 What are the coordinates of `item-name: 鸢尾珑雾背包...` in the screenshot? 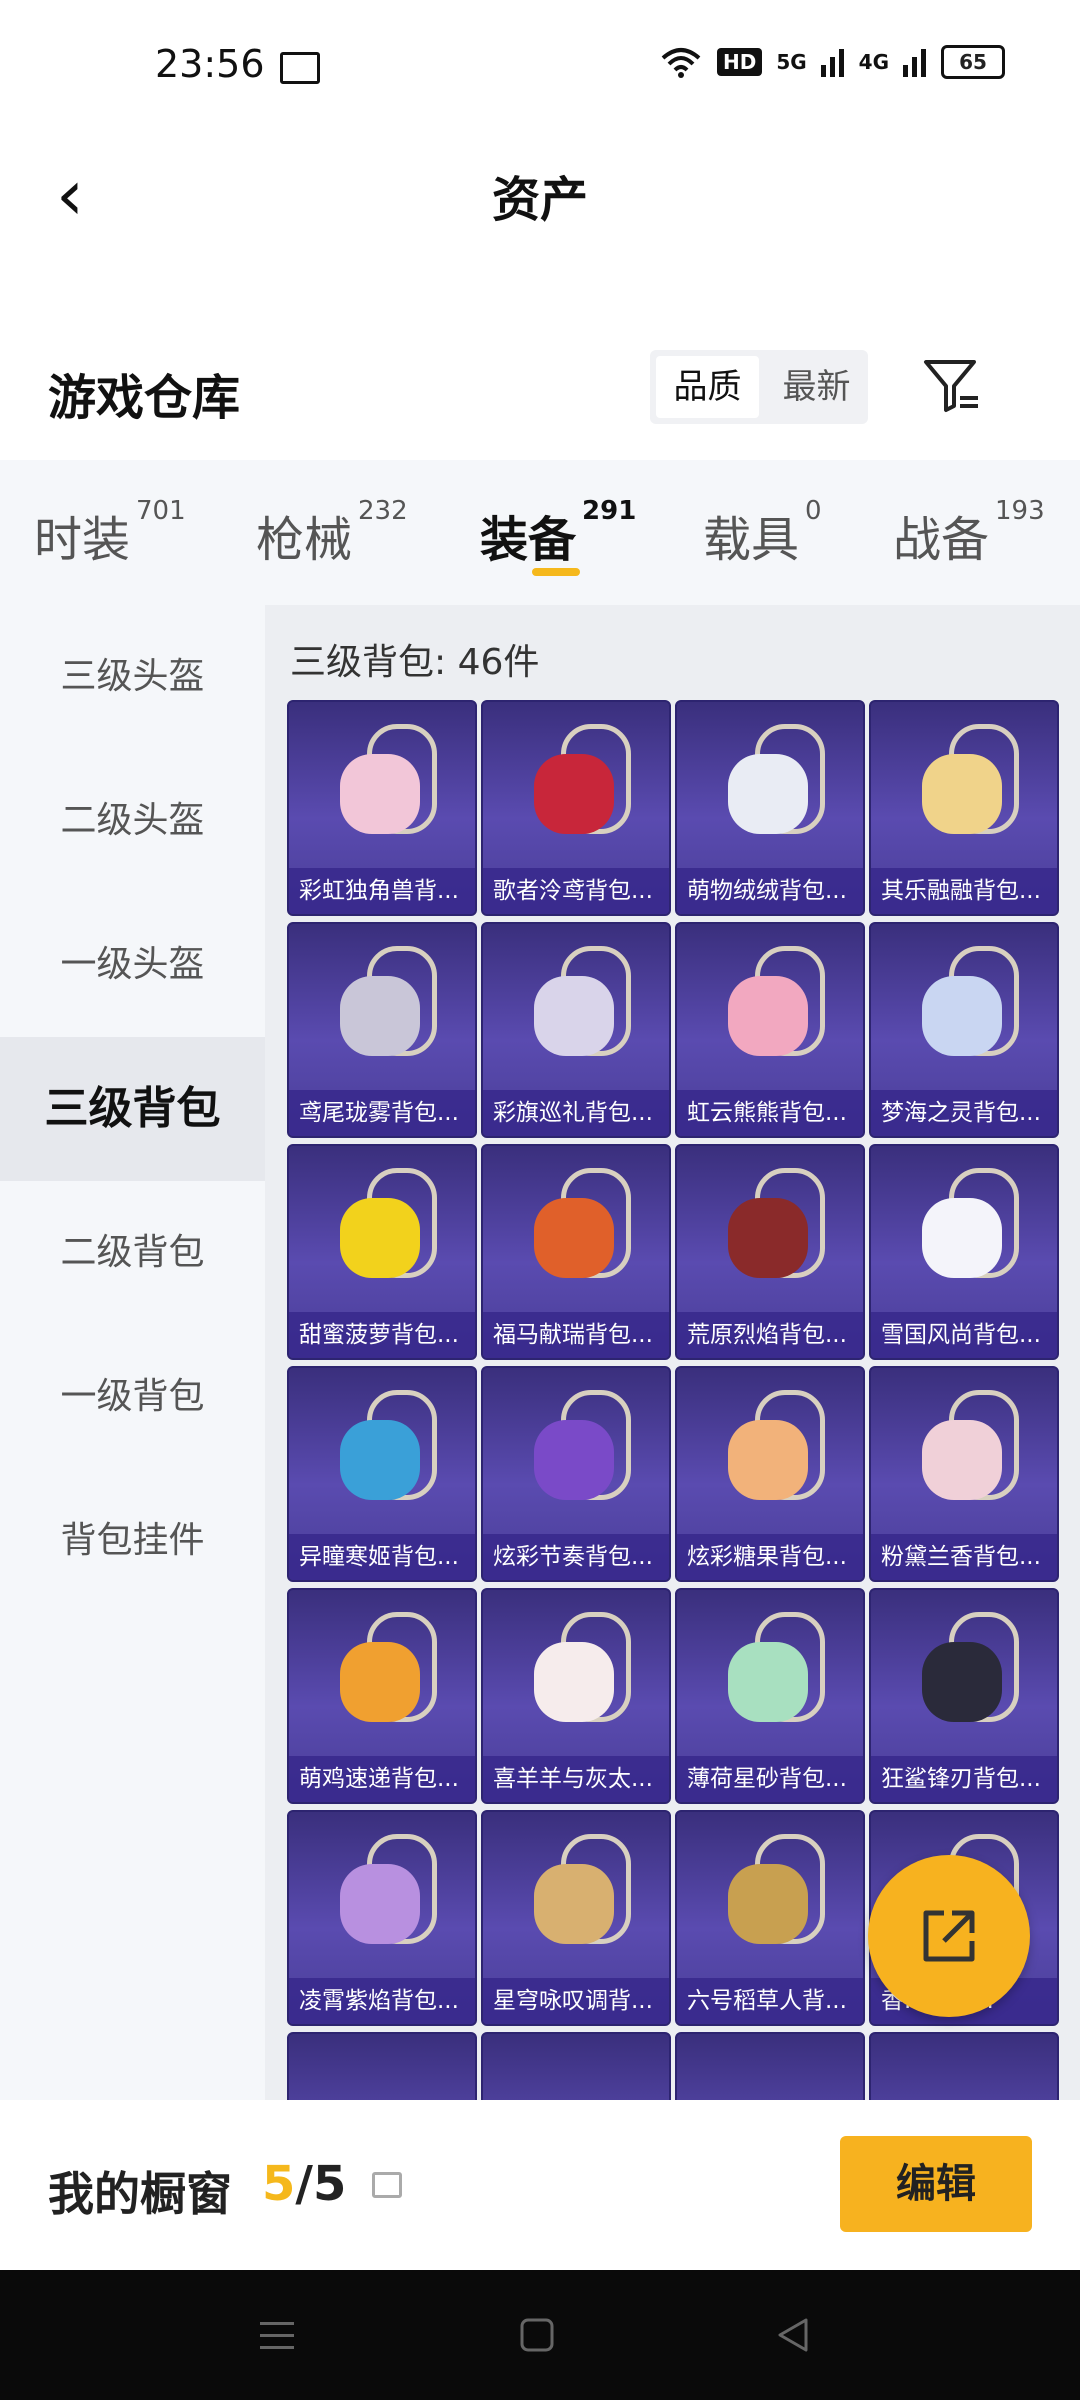 It's located at (382, 1113).